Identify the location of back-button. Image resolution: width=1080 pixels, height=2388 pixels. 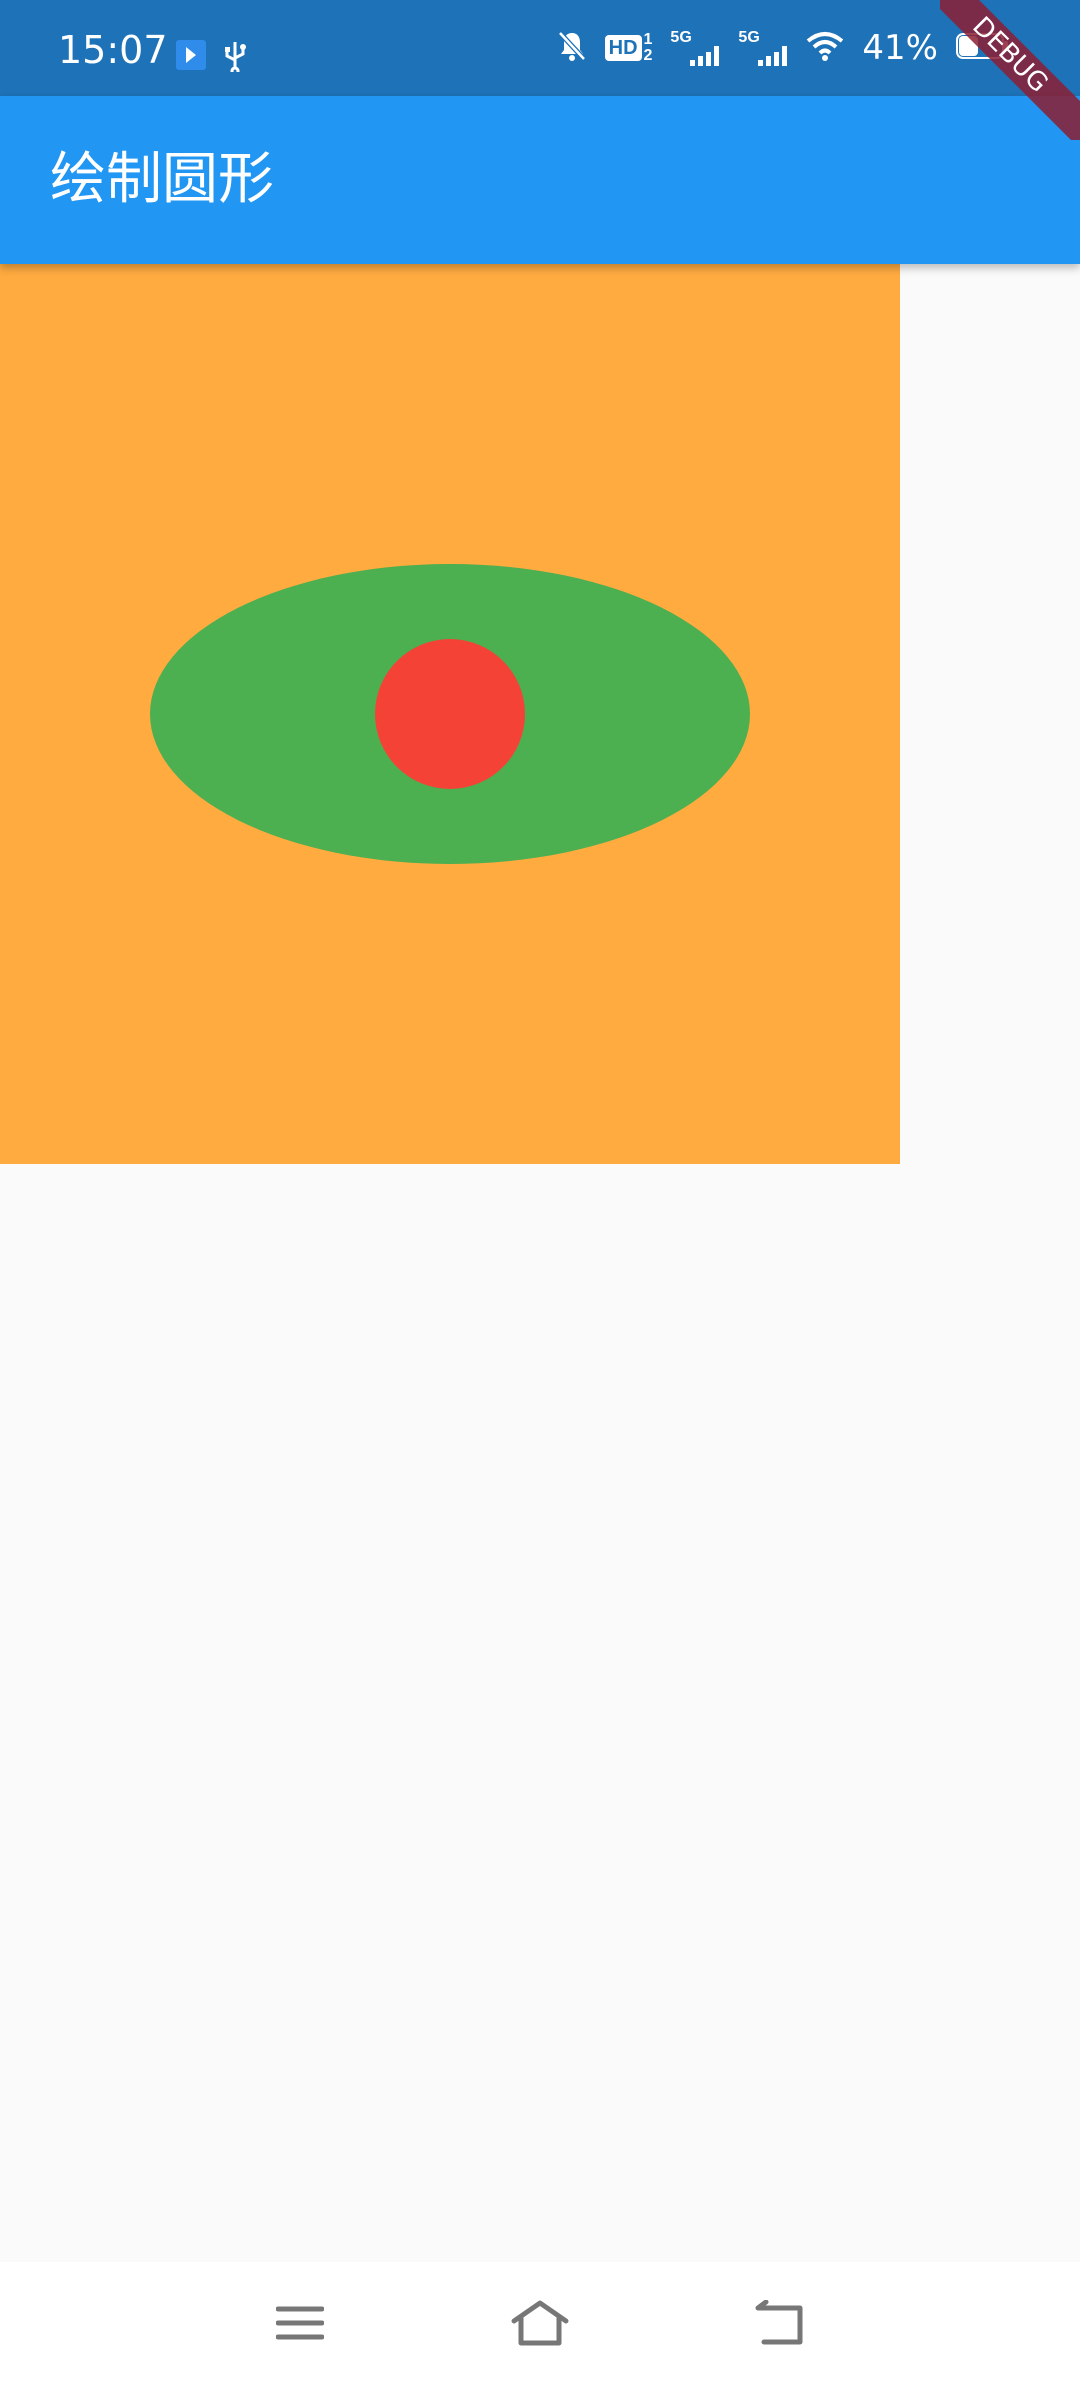
(780, 2325).